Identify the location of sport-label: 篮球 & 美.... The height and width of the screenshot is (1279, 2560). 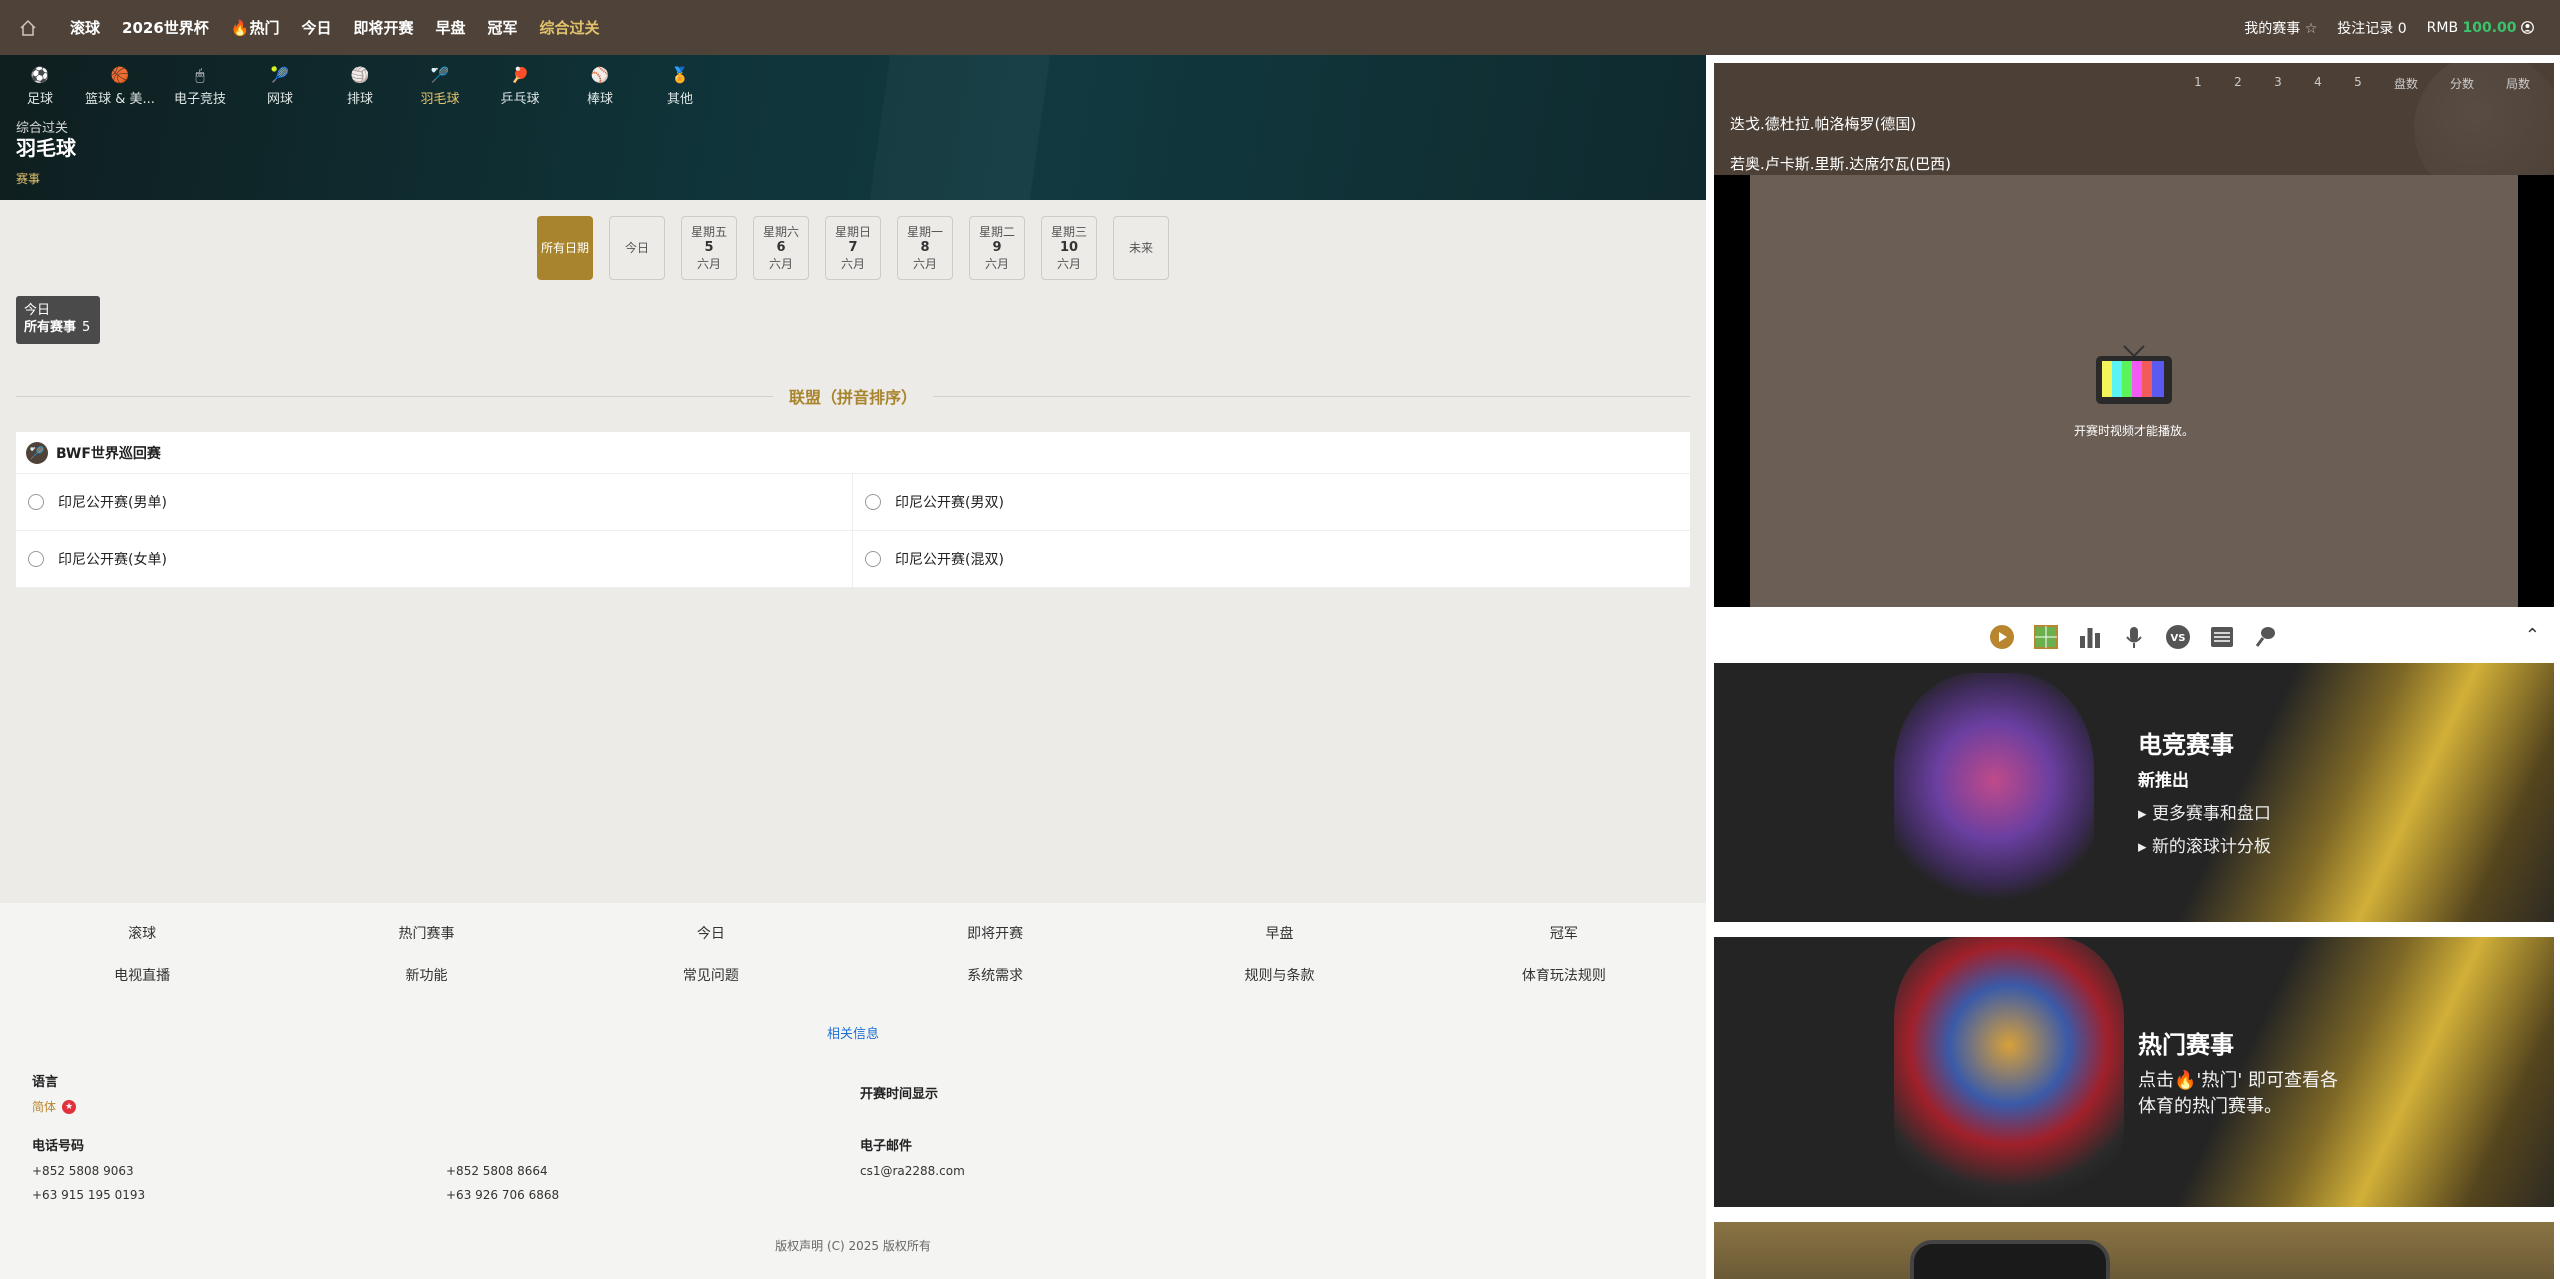
(120, 99).